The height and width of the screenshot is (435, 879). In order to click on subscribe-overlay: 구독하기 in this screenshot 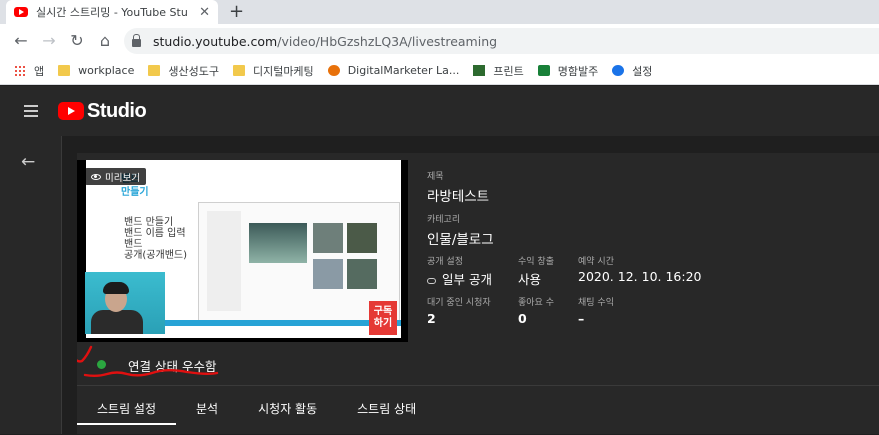, I will do `click(383, 318)`.